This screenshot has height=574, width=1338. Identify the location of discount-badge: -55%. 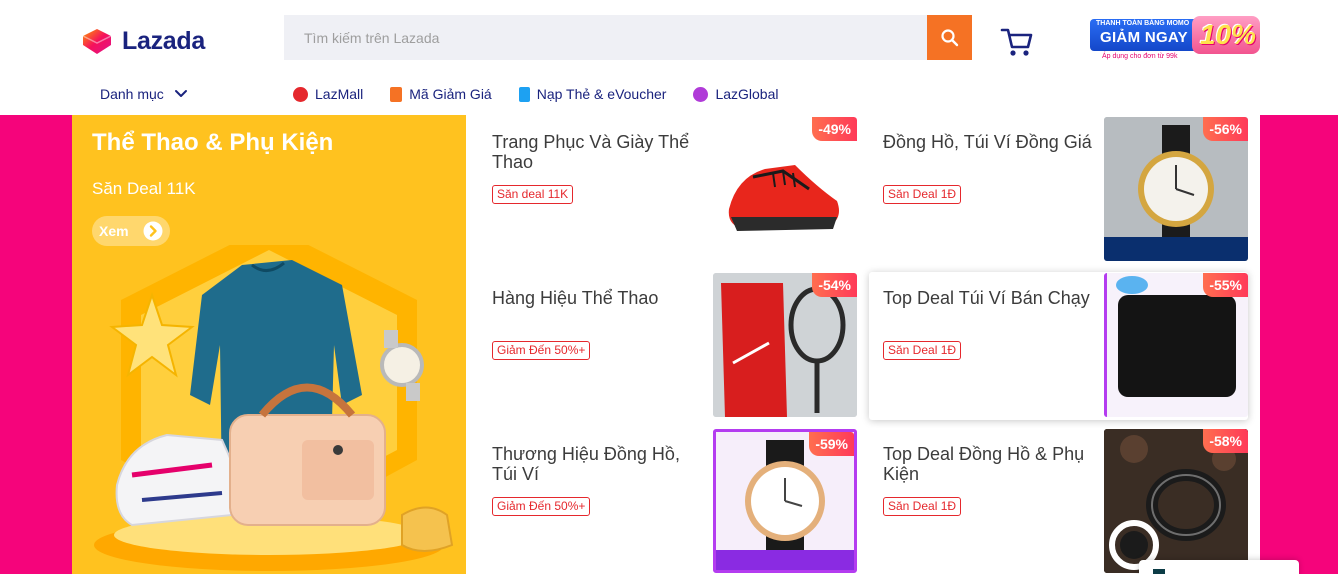
(1225, 285).